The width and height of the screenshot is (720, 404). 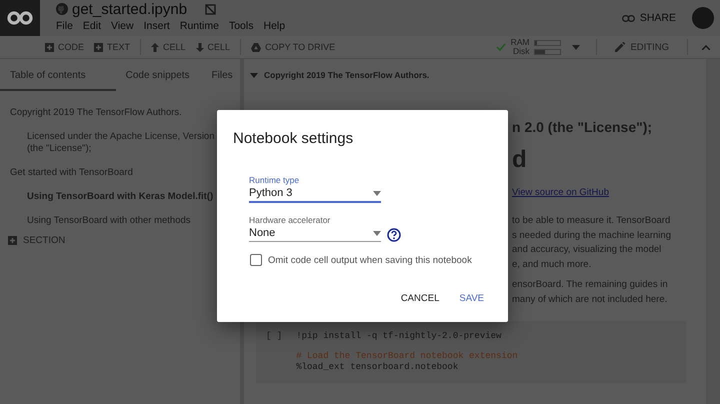 What do you see at coordinates (552, 265) in the screenshot?
I see `text-line: e, and much more.` at bounding box center [552, 265].